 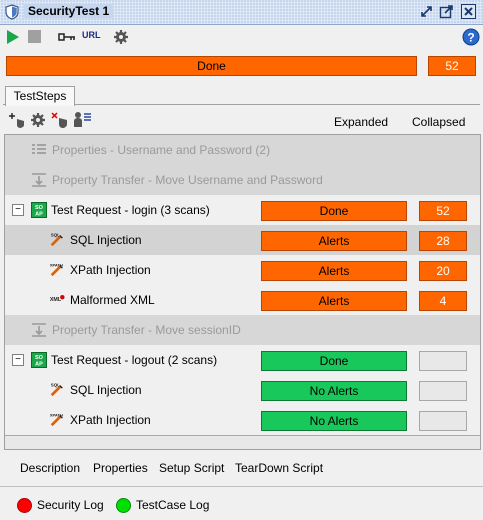 I want to click on testcase-log-status-icon, so click(x=123, y=505).